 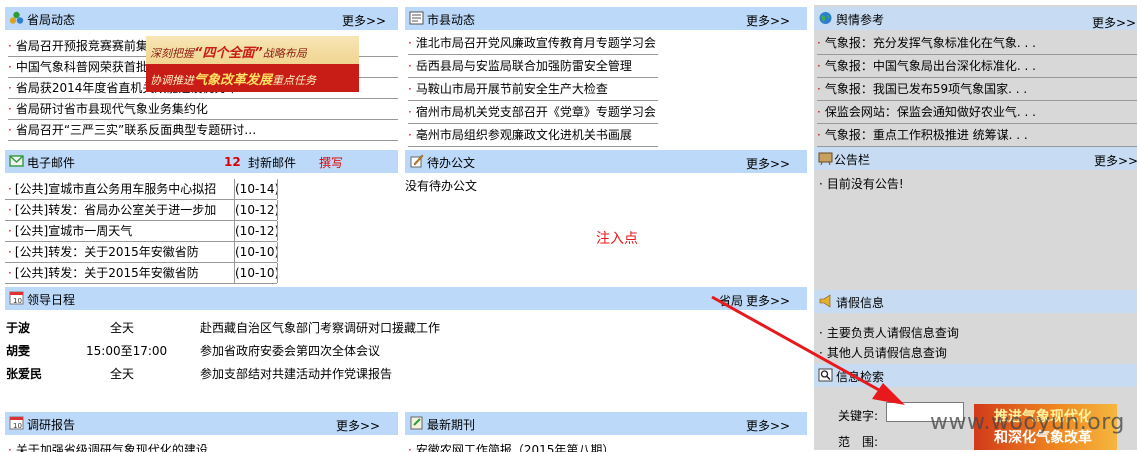 What do you see at coordinates (930, 43) in the screenshot?
I see `public-opinion-item-text: 气象报：充分发挥气象标准化在气象. . .` at bounding box center [930, 43].